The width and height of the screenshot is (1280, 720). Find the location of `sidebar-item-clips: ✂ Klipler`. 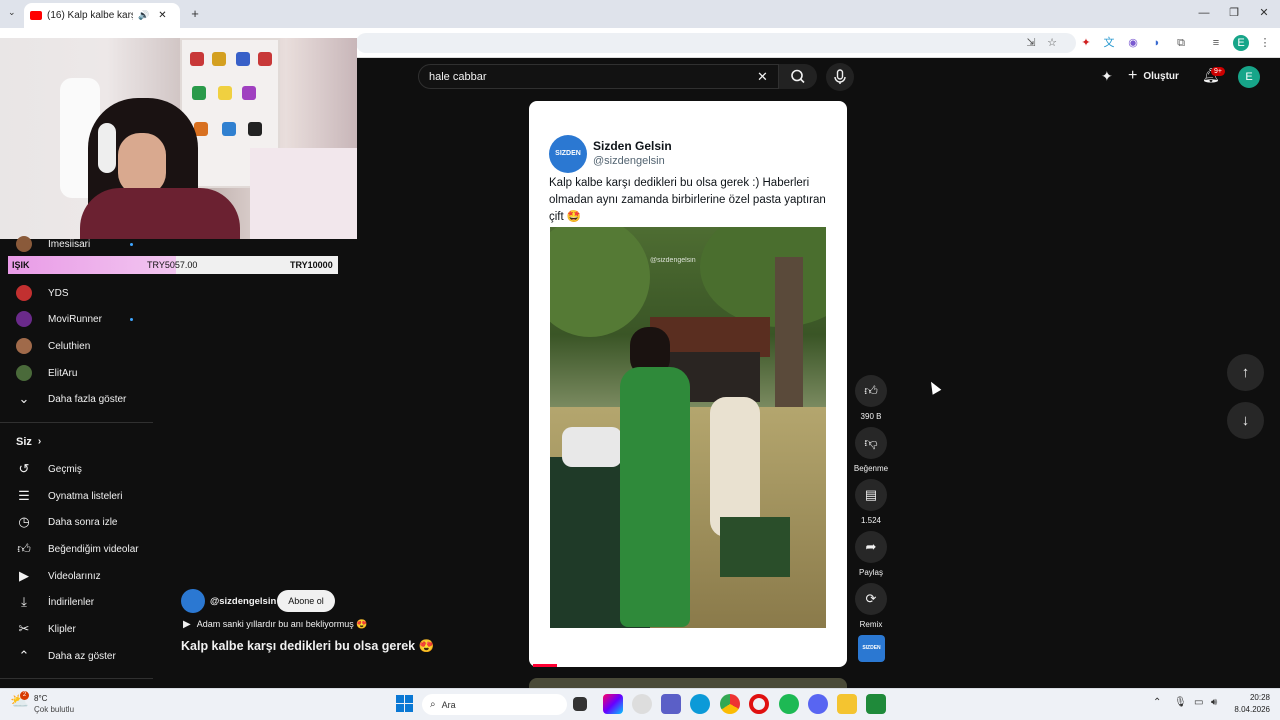

sidebar-item-clips: ✂ Klipler is located at coordinates (46, 629).